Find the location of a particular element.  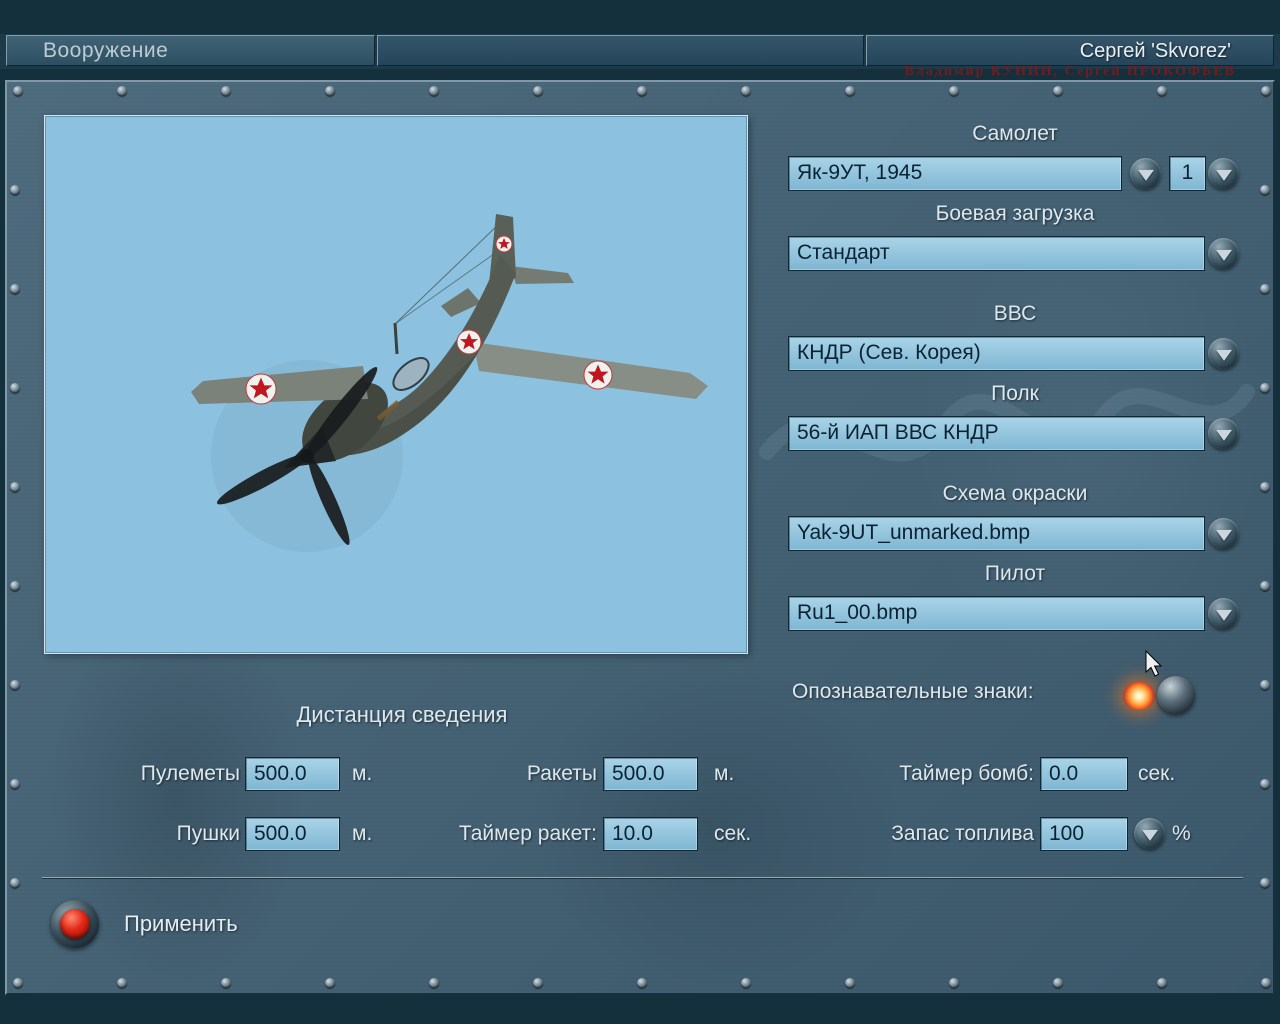

aircraft-section-label: Самолет is located at coordinates (1015, 133).